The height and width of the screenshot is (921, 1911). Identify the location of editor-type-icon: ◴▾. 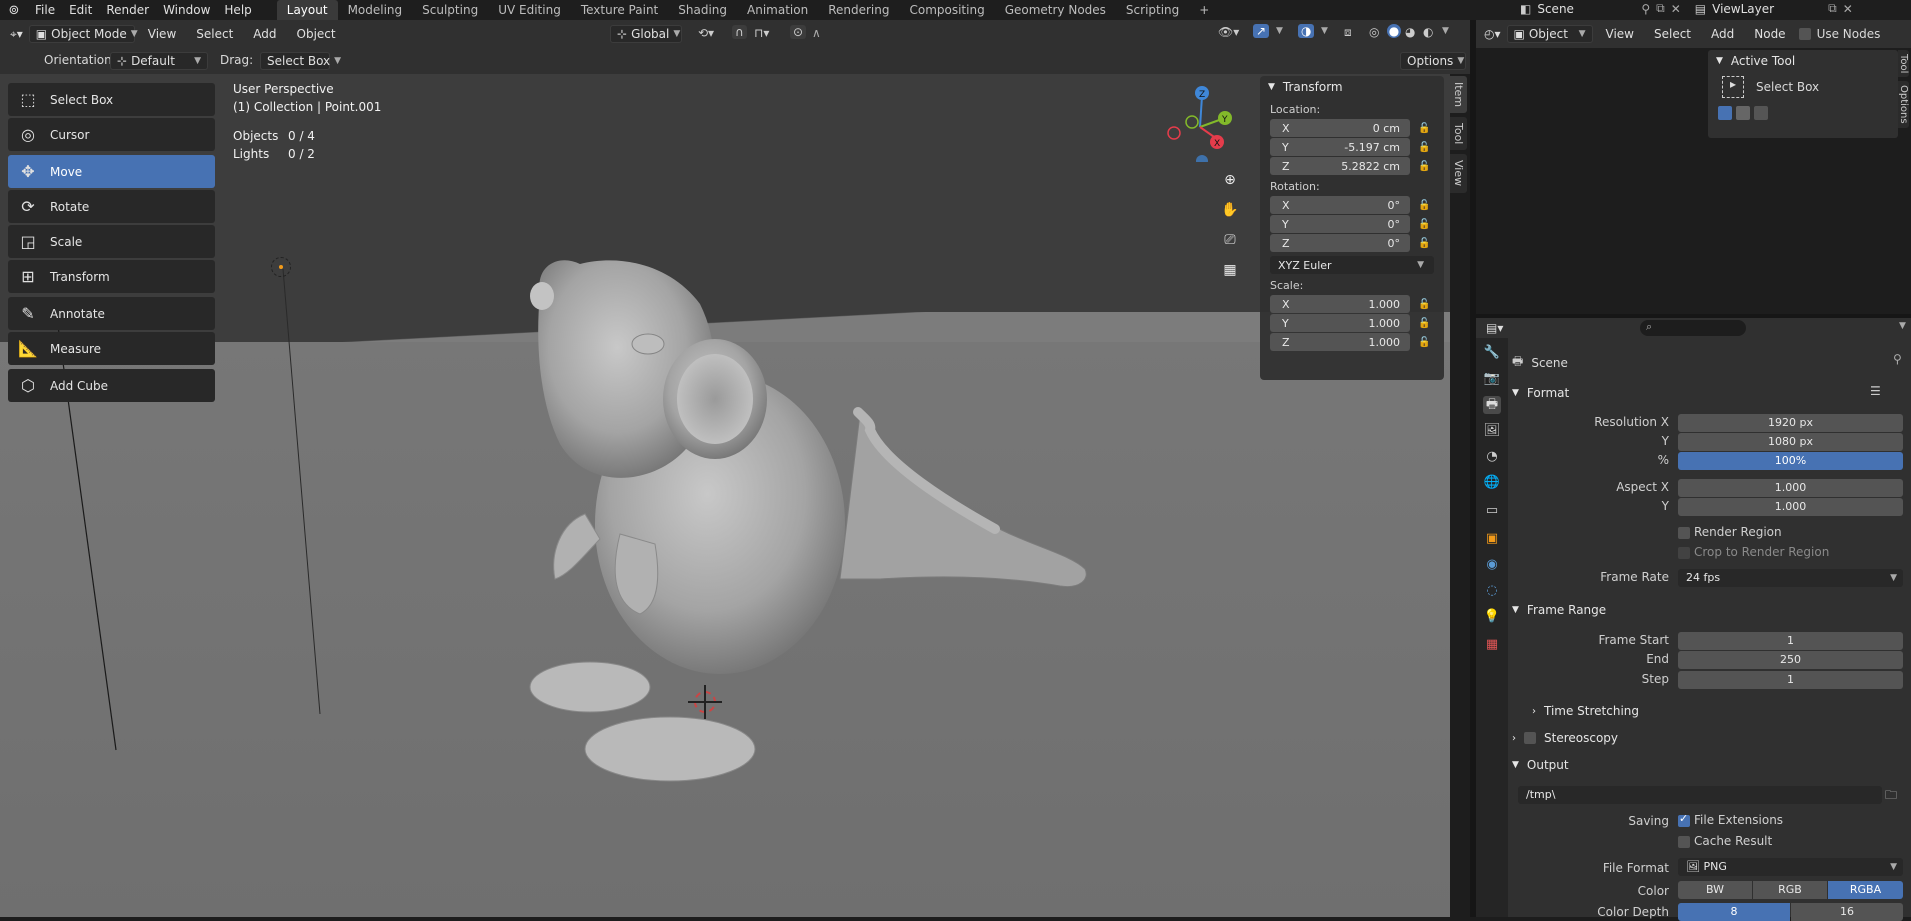
(1492, 34).